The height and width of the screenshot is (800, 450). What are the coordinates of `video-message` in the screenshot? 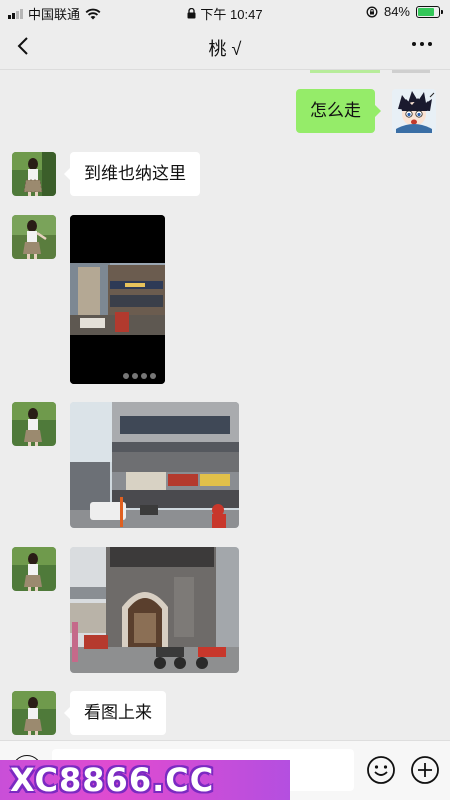 It's located at (117, 299).